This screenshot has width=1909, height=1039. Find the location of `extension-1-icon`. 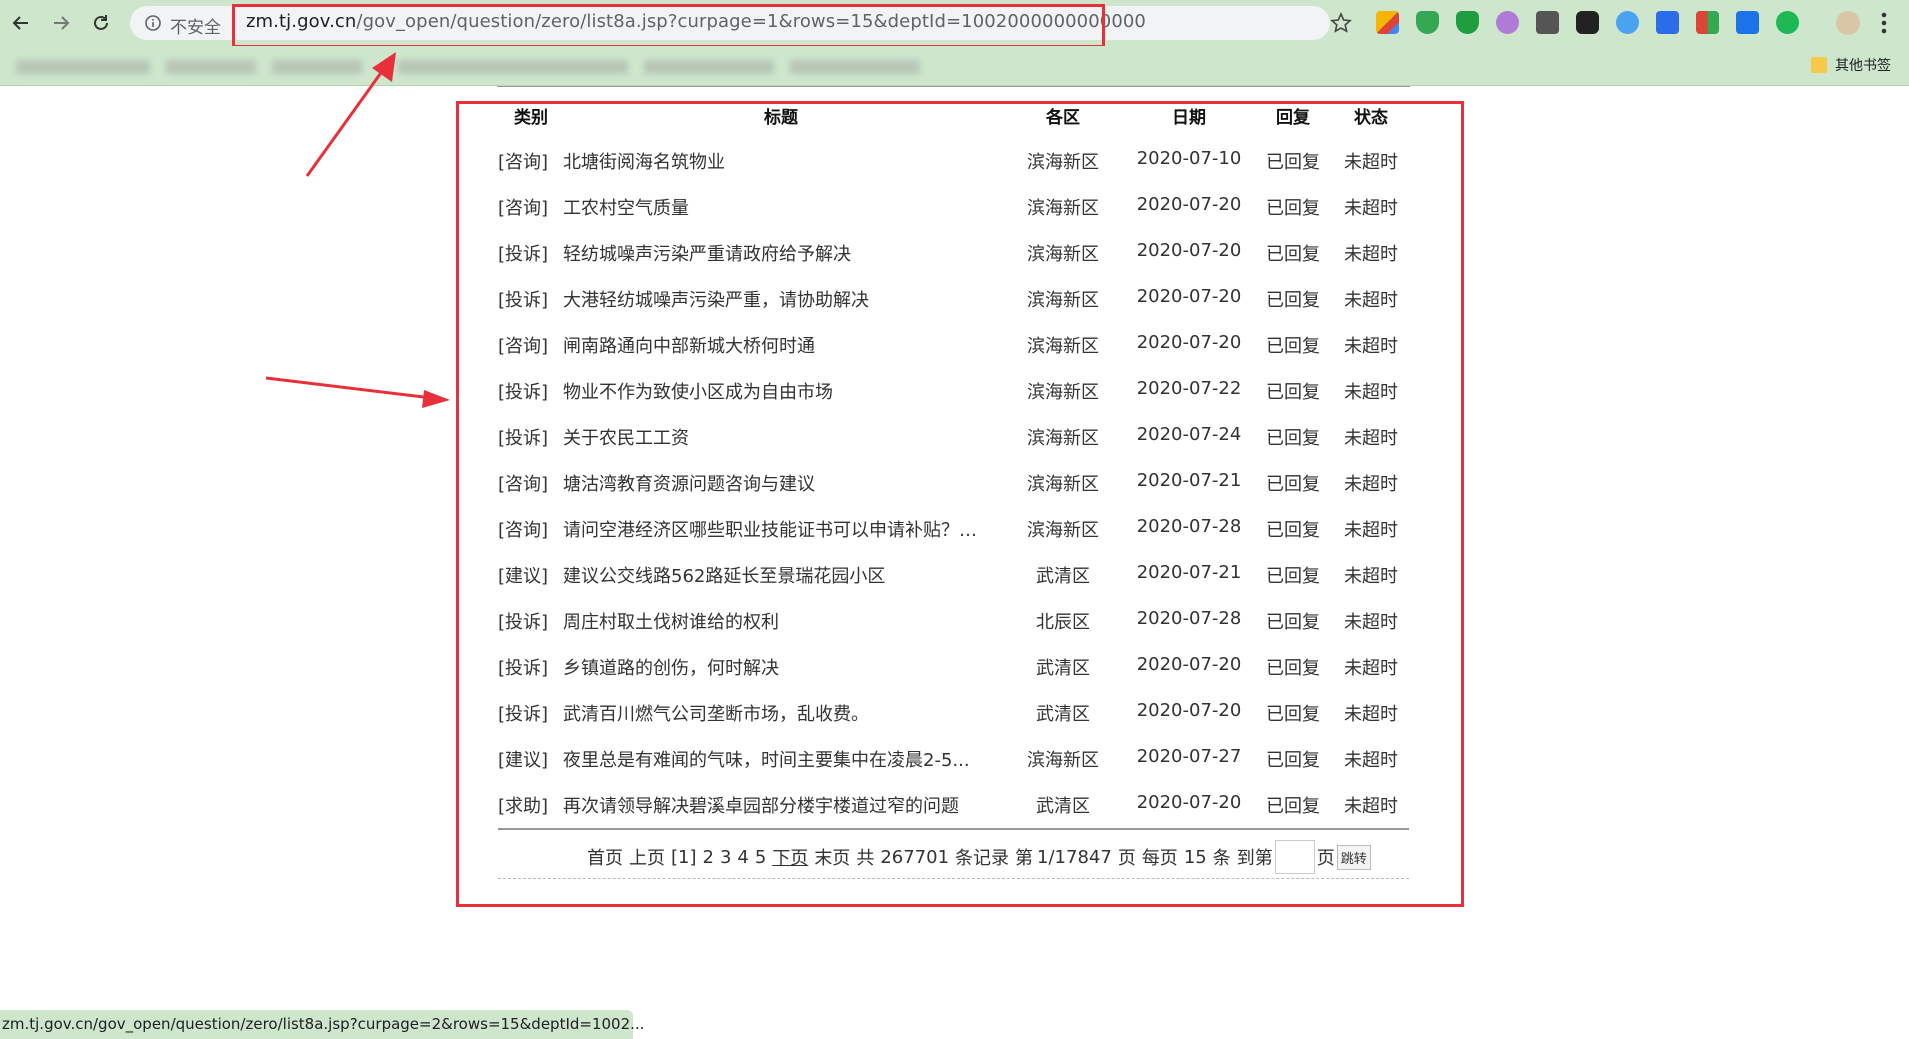

extension-1-icon is located at coordinates (1387, 22).